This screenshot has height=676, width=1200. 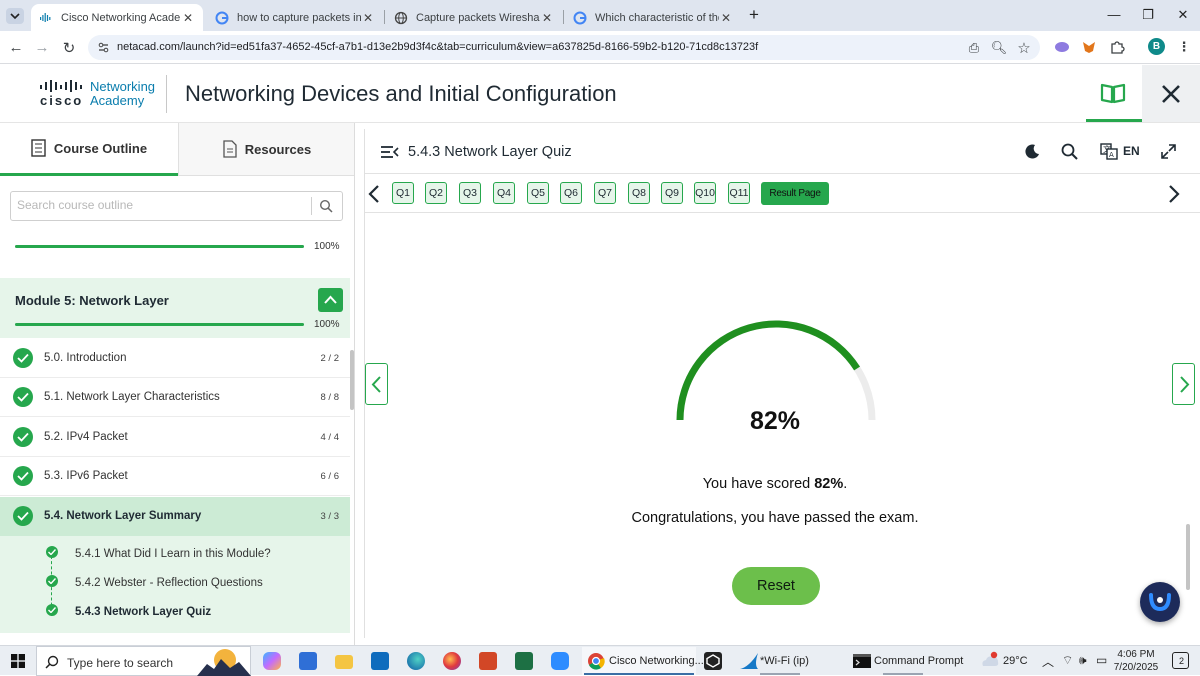 What do you see at coordinates (713, 661) in the screenshot?
I see `packet-tracer-icon` at bounding box center [713, 661].